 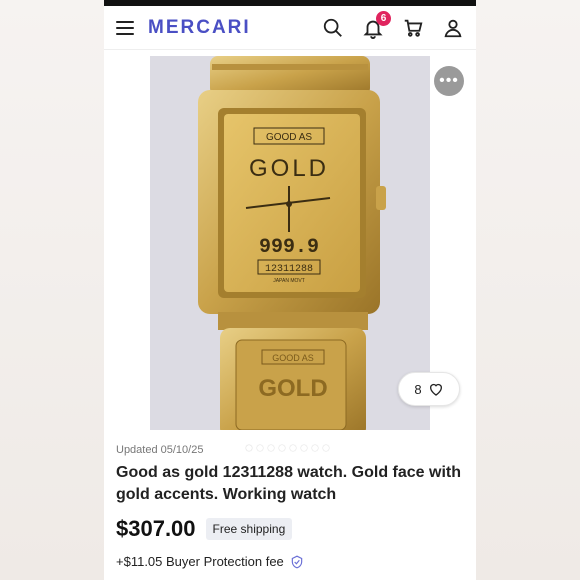 What do you see at coordinates (293, 358) in the screenshot?
I see `svg-text: GOOD AS` at bounding box center [293, 358].